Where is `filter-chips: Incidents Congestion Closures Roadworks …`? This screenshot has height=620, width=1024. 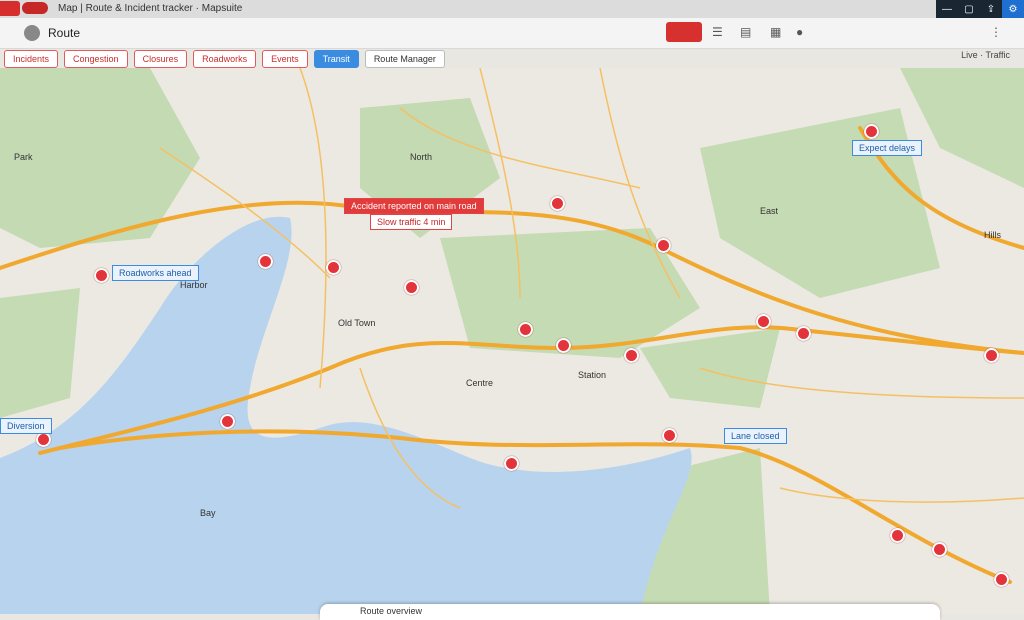
filter-chips: Incidents Congestion Closures Roadworks … is located at coordinates (222, 59).